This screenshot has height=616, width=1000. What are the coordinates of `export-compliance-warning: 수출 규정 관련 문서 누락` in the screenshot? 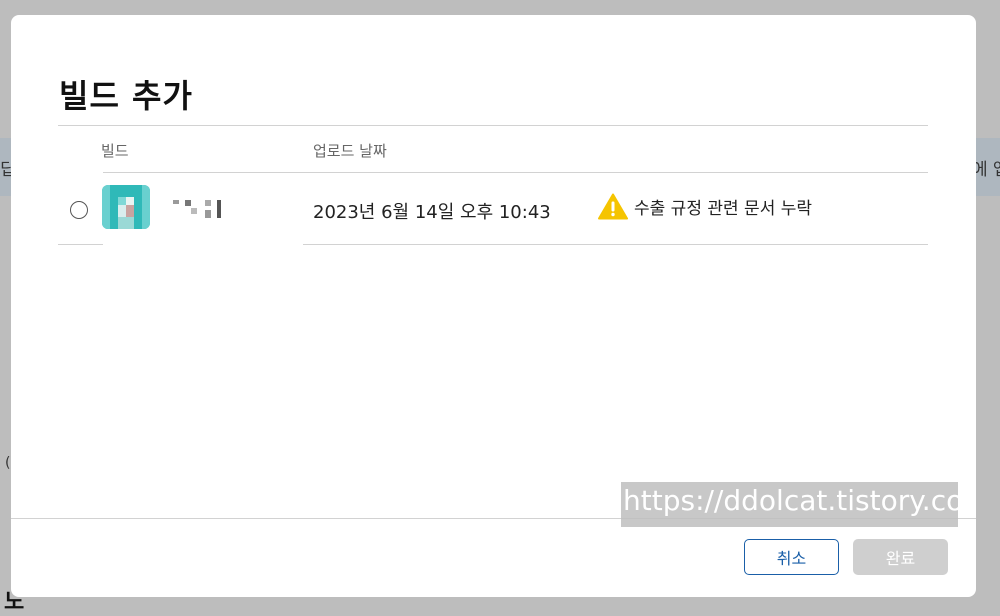 It's located at (705, 206).